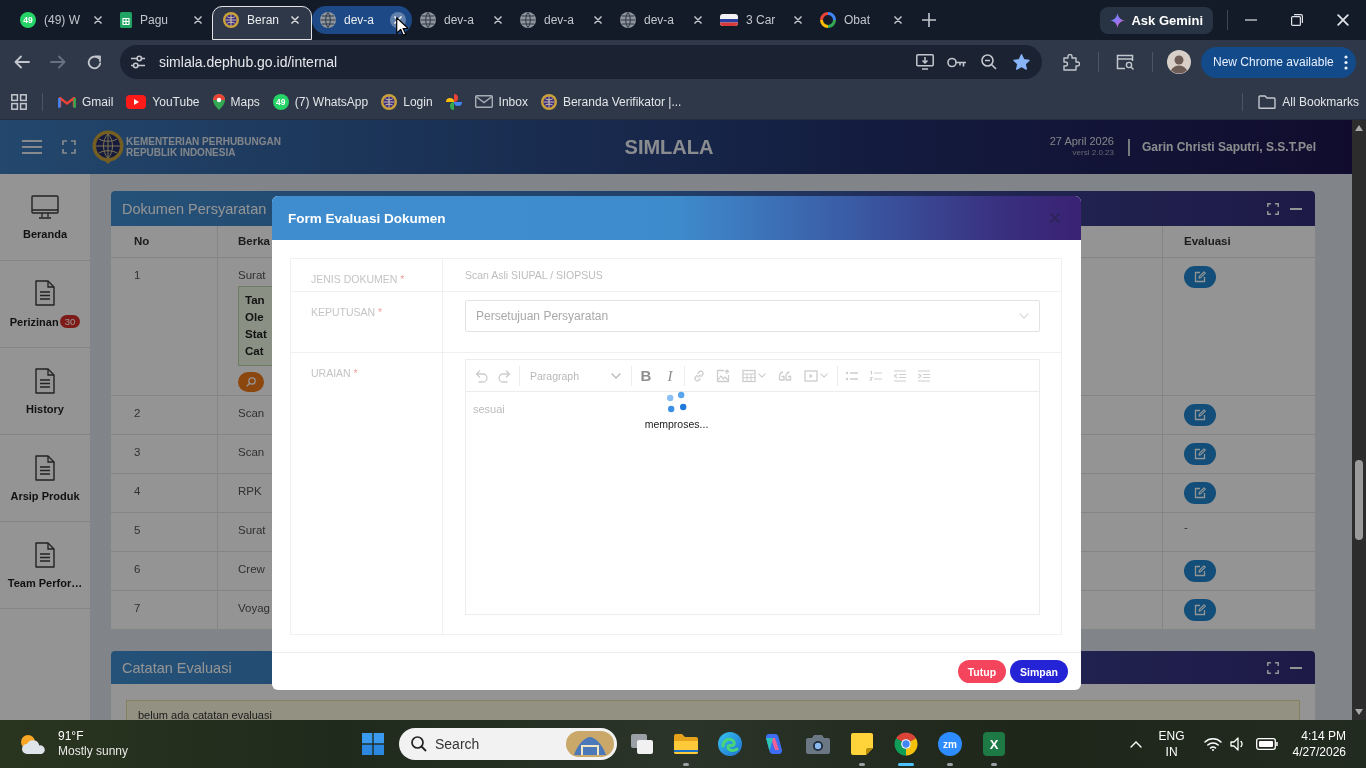 This screenshot has width=1366, height=768. Describe the element at coordinates (686, 744) in the screenshot. I see `folder-icon` at that location.